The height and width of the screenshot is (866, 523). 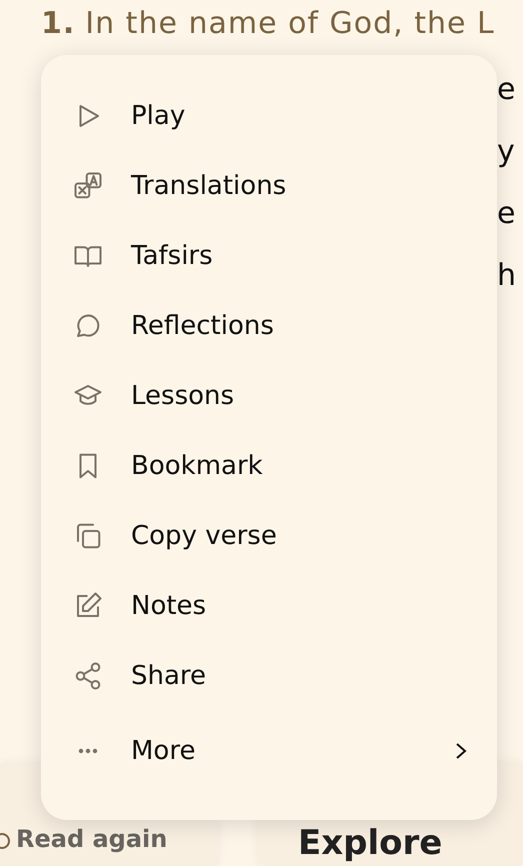 What do you see at coordinates (269, 396) in the screenshot?
I see `menu-item: Lessons` at bounding box center [269, 396].